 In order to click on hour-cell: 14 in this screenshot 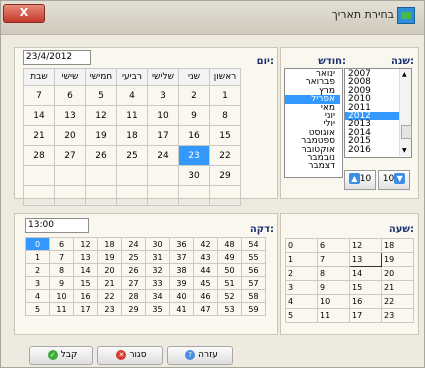, I will do `click(365, 273)`.